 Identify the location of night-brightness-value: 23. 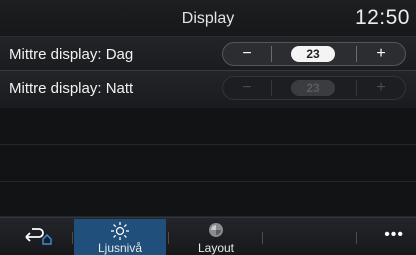
(313, 88).